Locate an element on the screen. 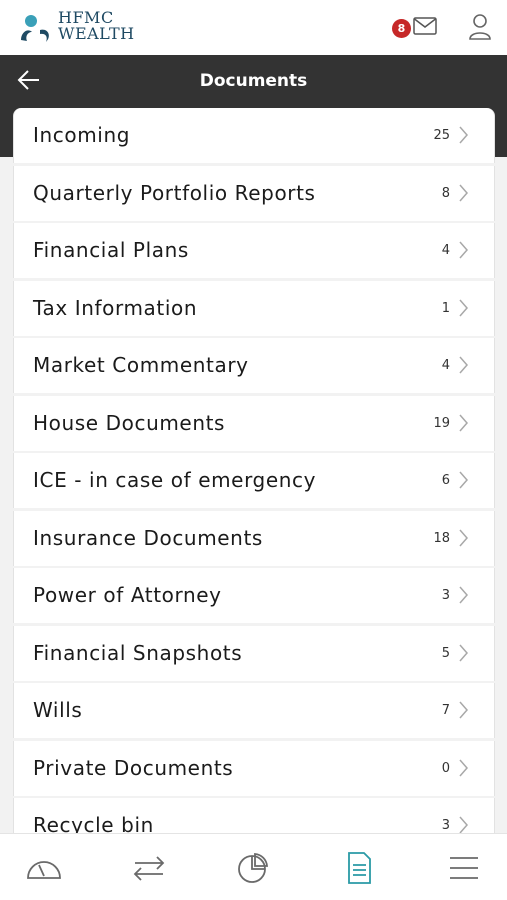 Image resolution: width=507 pixels, height=900 pixels. folder-row-private-documents: Private Documents 0 is located at coordinates (254, 768).